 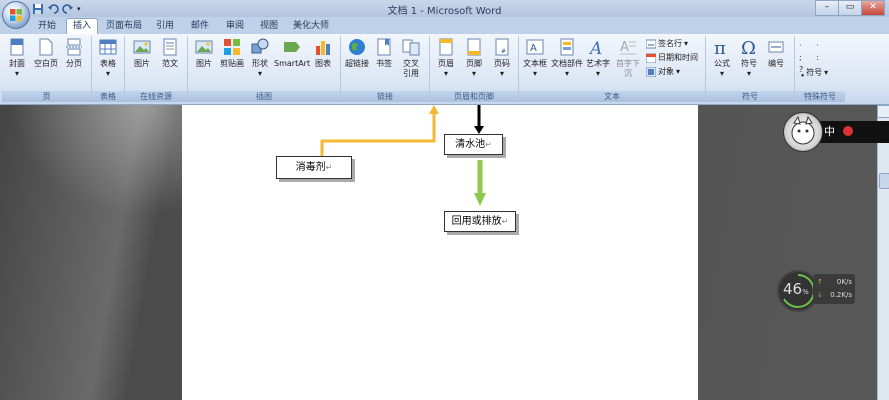 What do you see at coordinates (598, 58) in the screenshot?
I see `wordart-button: A 艺术字 ▾` at bounding box center [598, 58].